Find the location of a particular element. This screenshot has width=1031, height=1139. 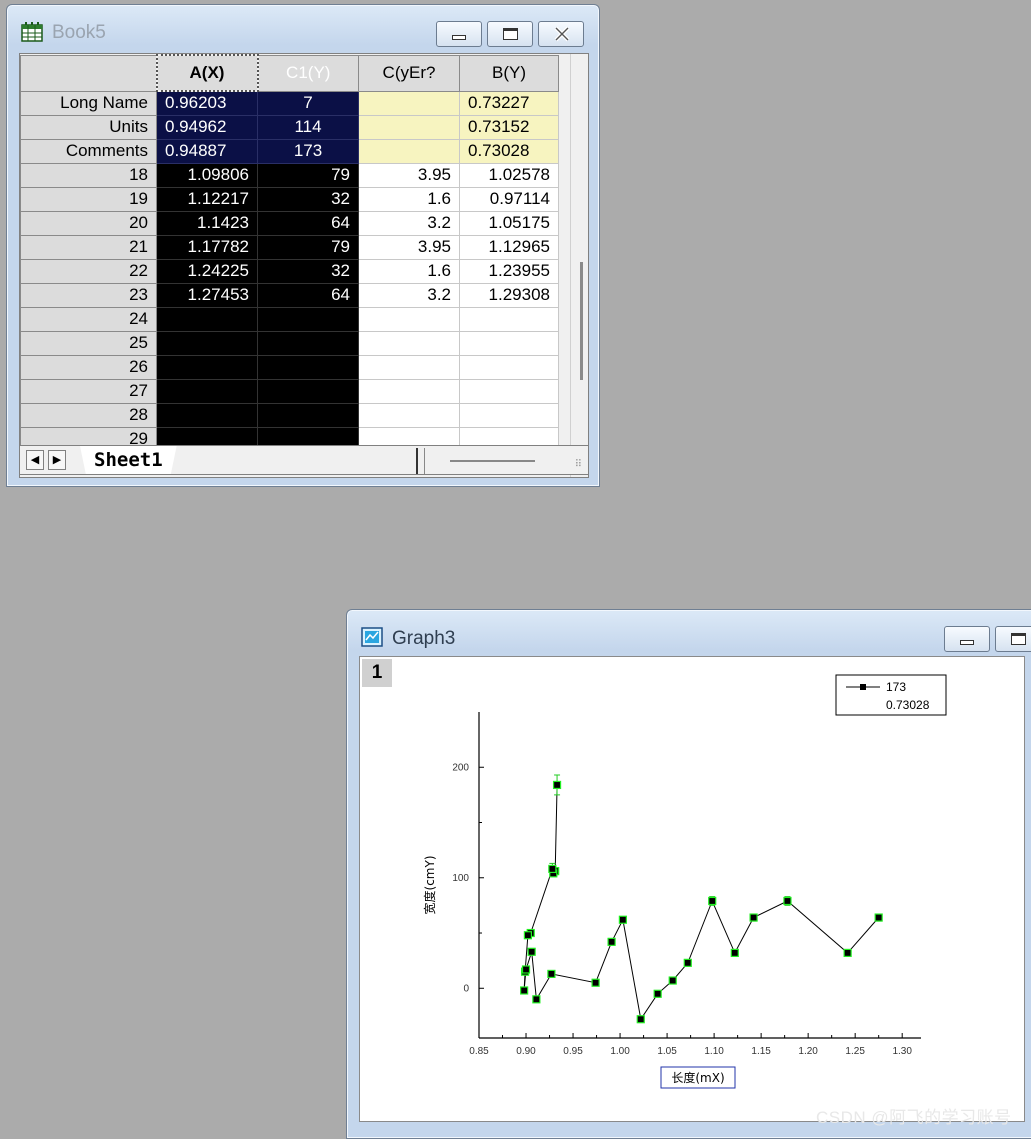

column-header-c-yerr: C(yEr? is located at coordinates (409, 73).